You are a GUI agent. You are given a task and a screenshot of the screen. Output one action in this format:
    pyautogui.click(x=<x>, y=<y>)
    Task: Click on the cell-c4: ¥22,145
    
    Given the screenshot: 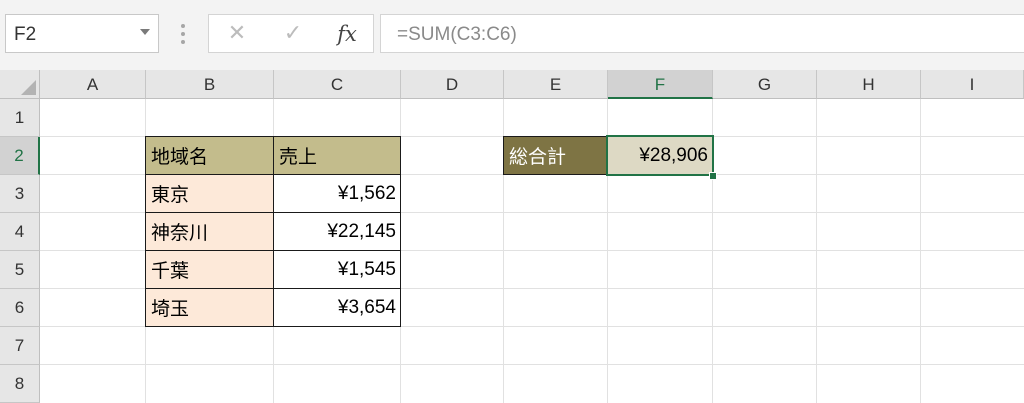 What is the action you would take?
    pyautogui.click(x=337, y=231)
    